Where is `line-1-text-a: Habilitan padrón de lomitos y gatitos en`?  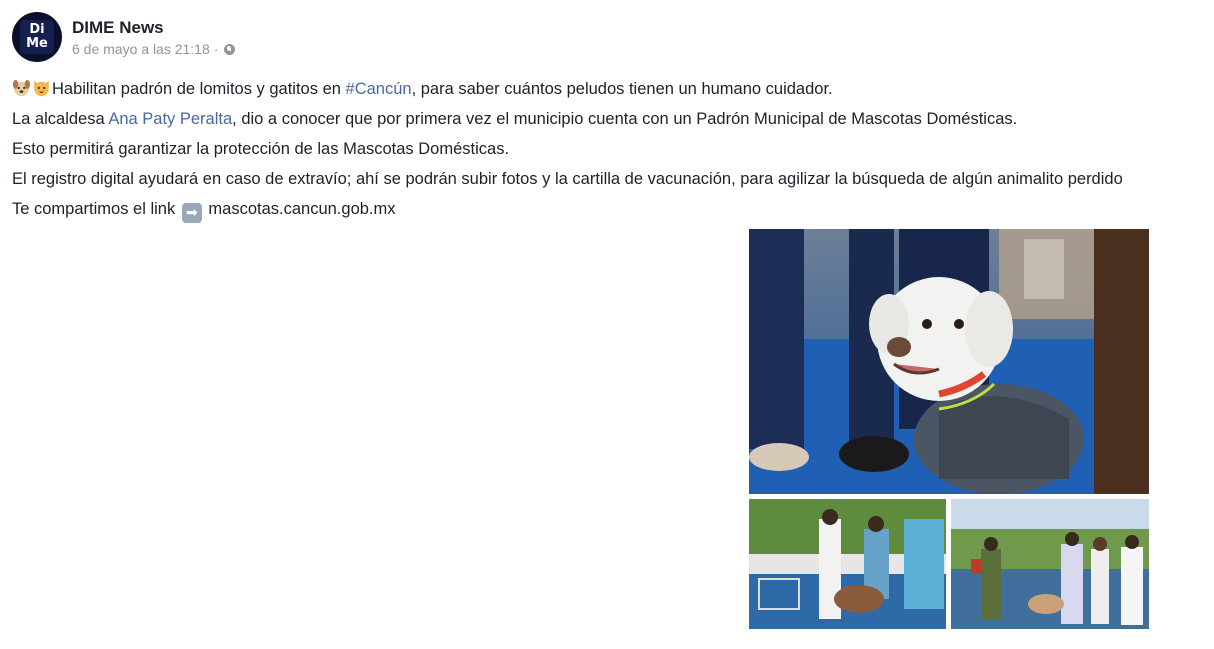
line-1-text-a: Habilitan padrón de lomitos y gatitos en is located at coordinates (199, 89).